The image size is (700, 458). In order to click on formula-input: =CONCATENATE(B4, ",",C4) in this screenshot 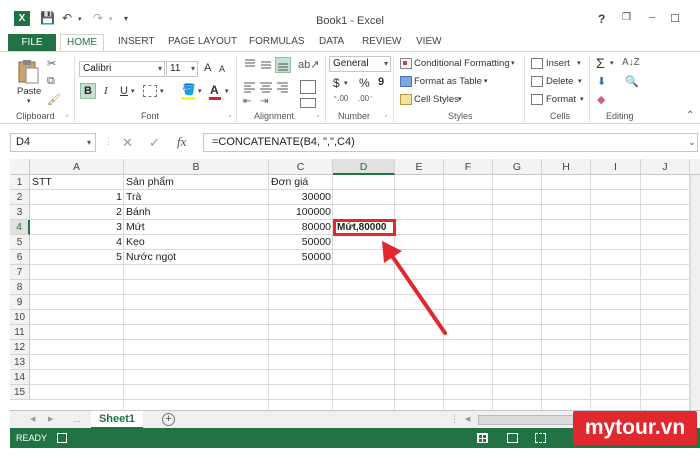, I will do `click(450, 142)`.